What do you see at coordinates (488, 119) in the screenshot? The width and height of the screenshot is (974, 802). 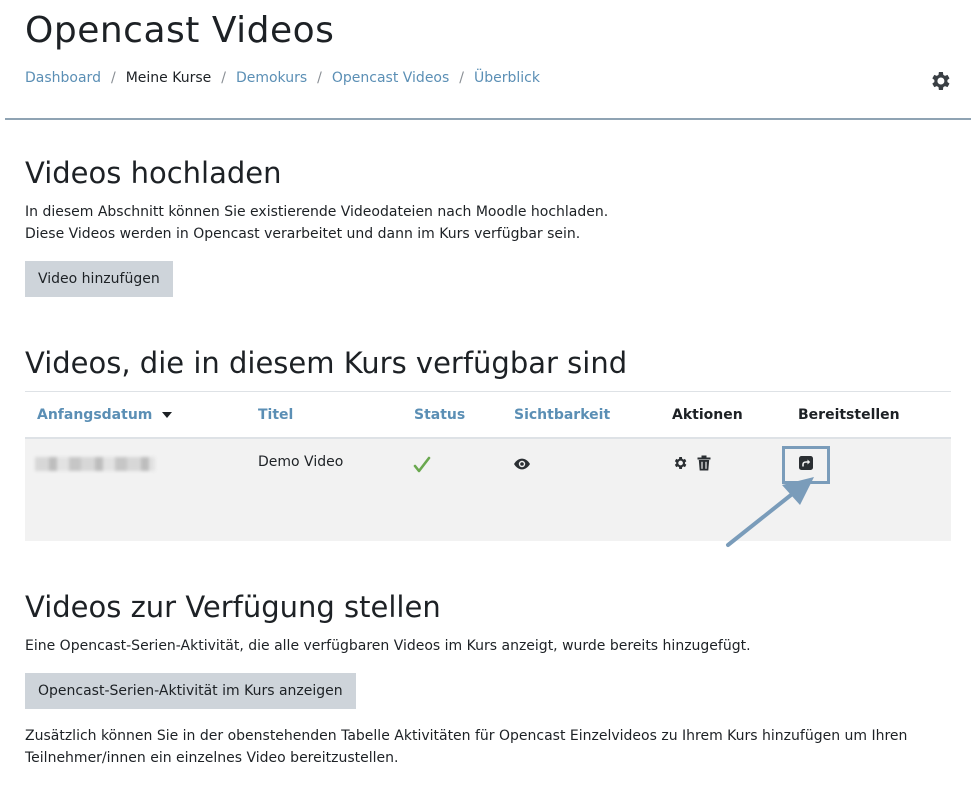 I see `header-divider` at bounding box center [488, 119].